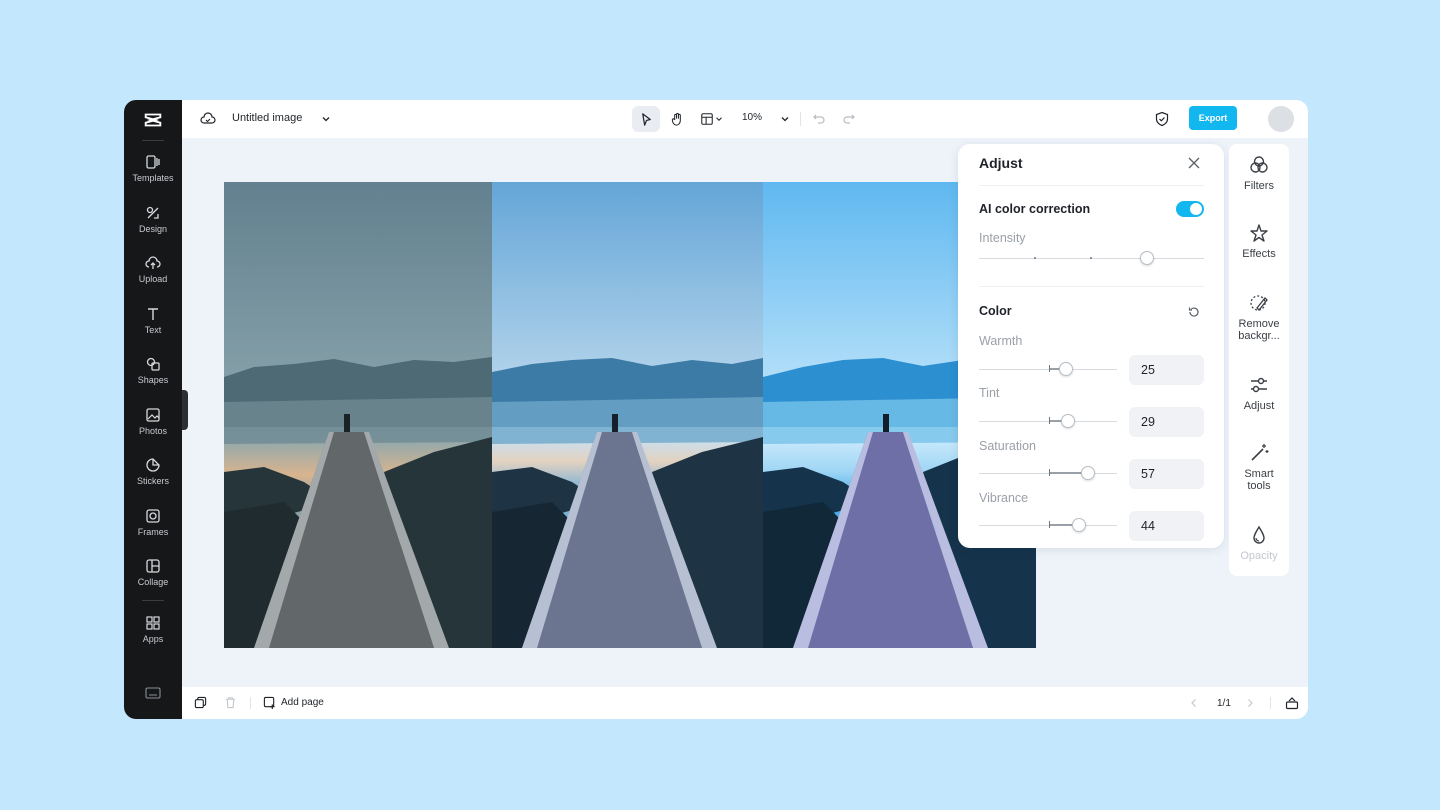 This screenshot has width=1440, height=810. Describe the element at coordinates (153, 623) in the screenshot. I see `apps-icon` at that location.